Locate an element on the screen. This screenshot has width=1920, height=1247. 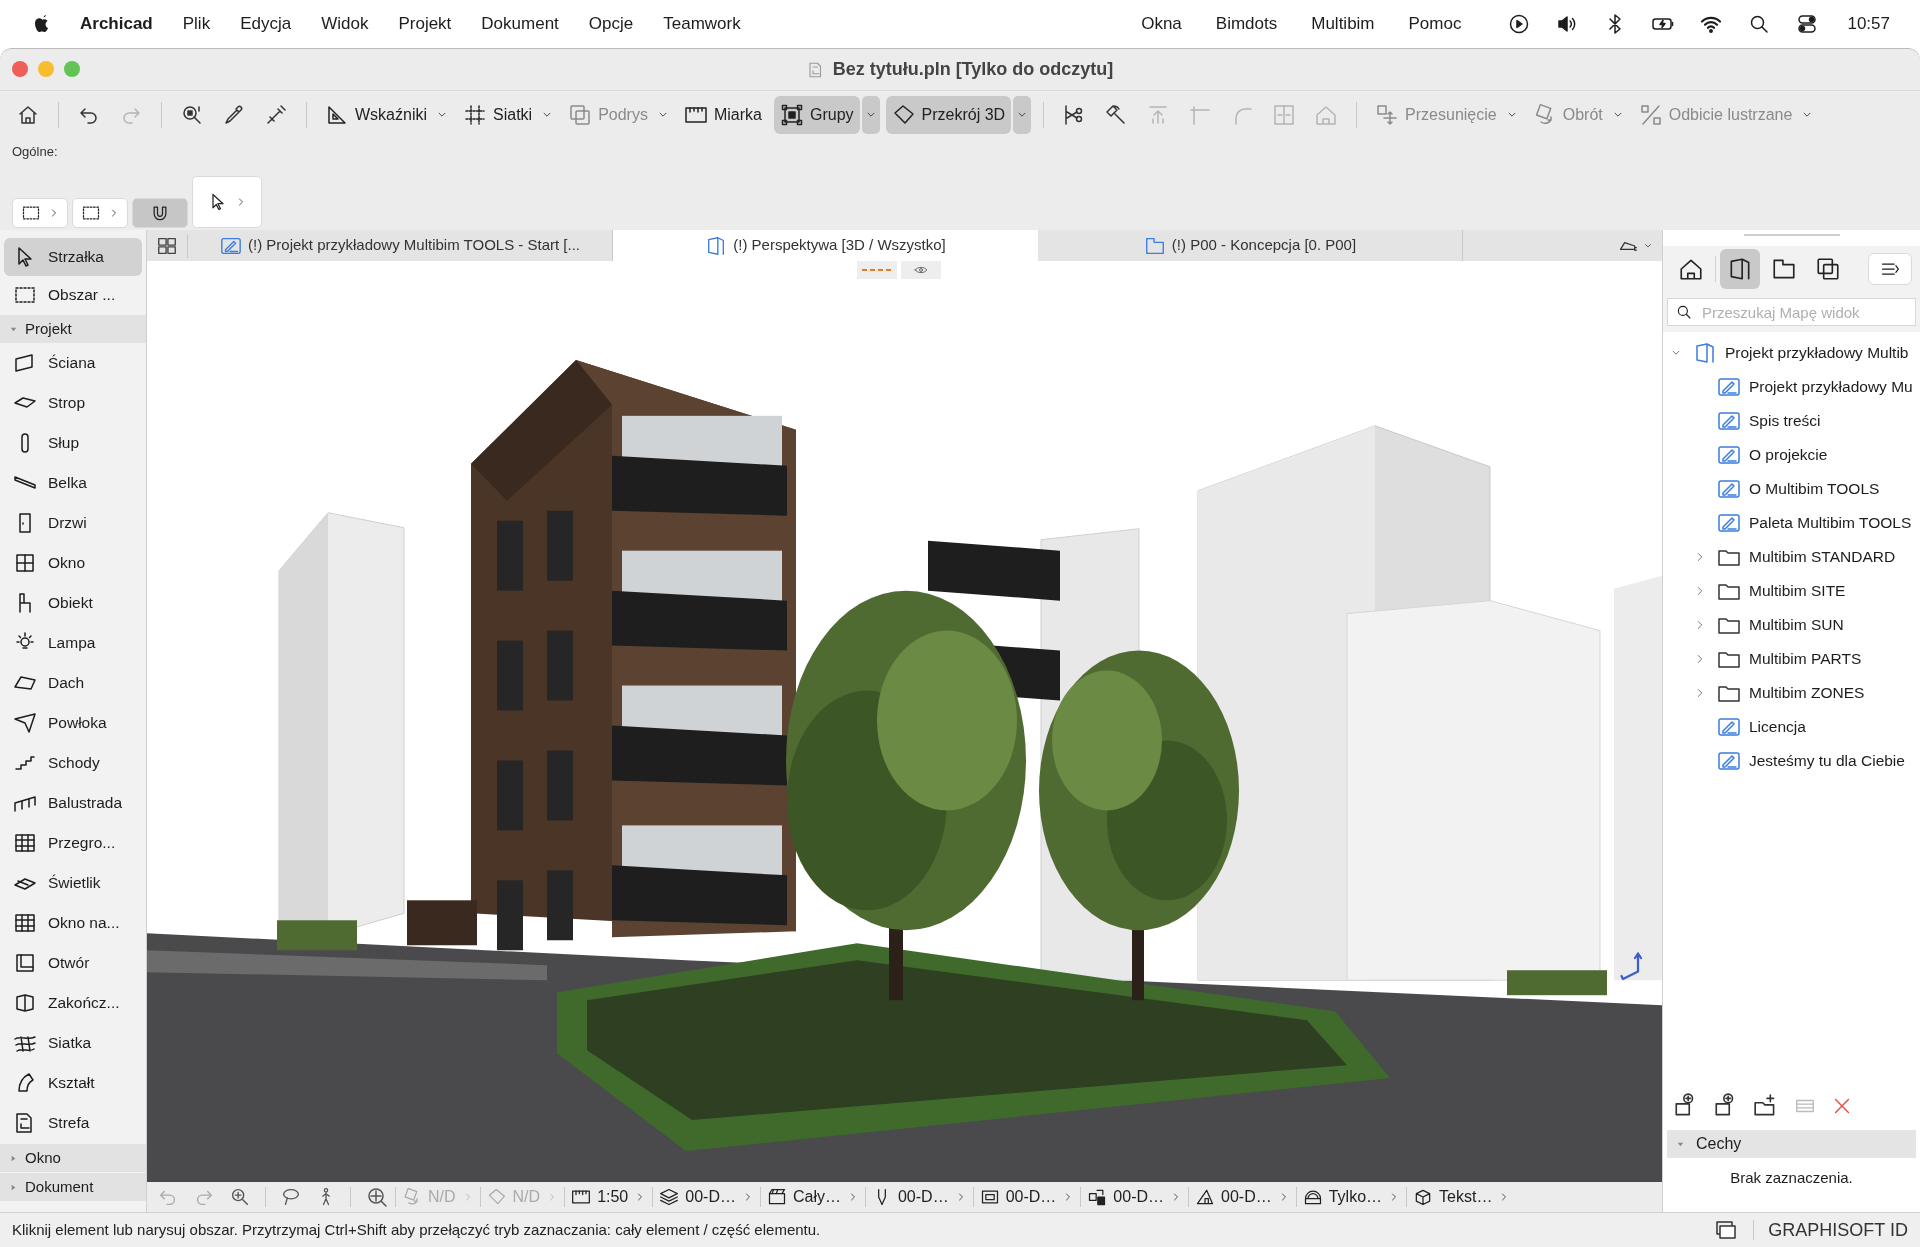
toolbar-button: Siatki is located at coordinates (498, 114).